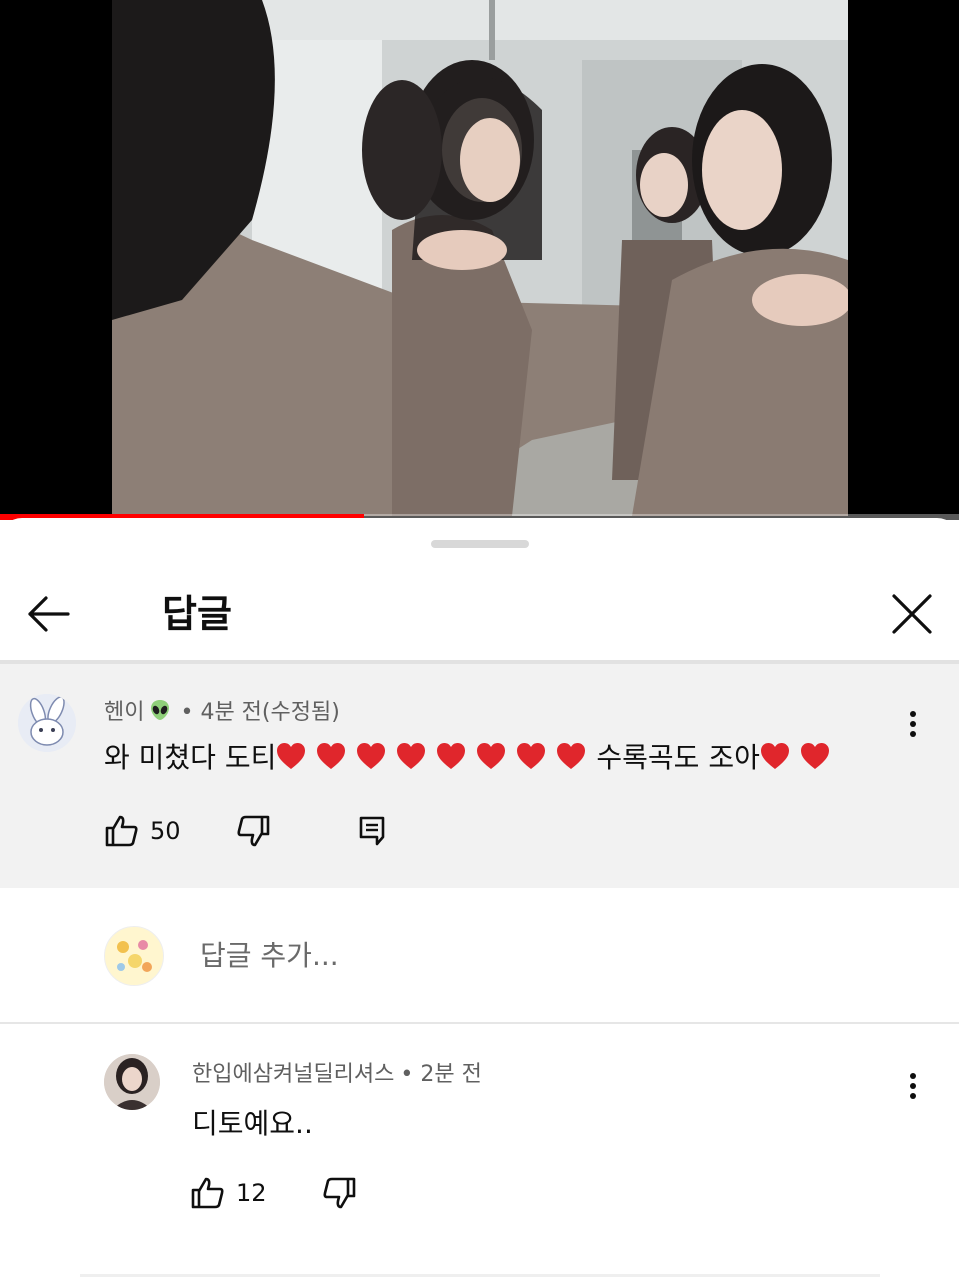  Describe the element at coordinates (441, 1074) in the screenshot. I see `comment-timestamp: • 2분 전` at that location.